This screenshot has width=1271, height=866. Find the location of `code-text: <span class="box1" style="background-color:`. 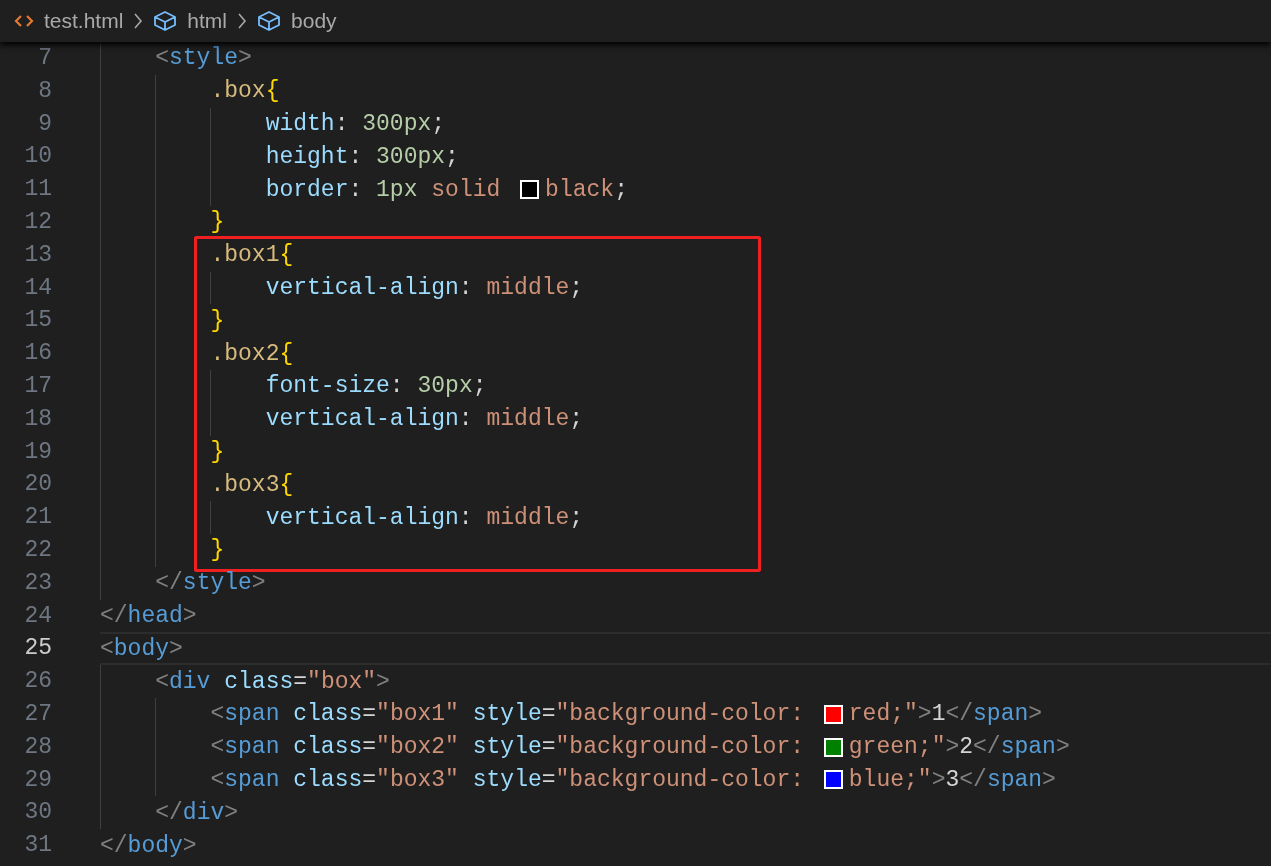

code-text: <span class="box1" style="background-color: is located at coordinates (507, 715).